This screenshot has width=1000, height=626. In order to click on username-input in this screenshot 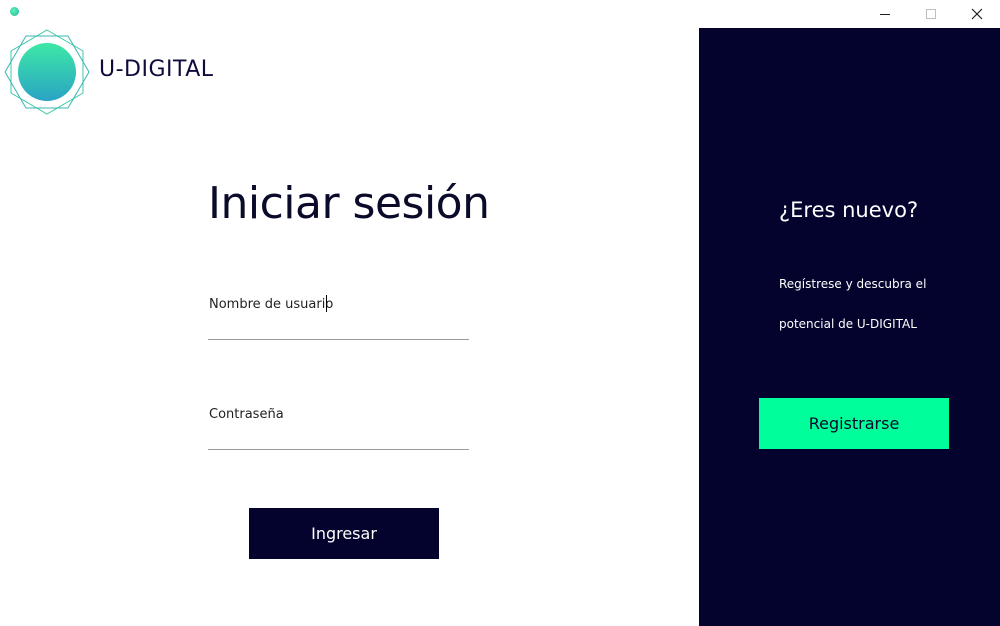, I will do `click(339, 304)`.